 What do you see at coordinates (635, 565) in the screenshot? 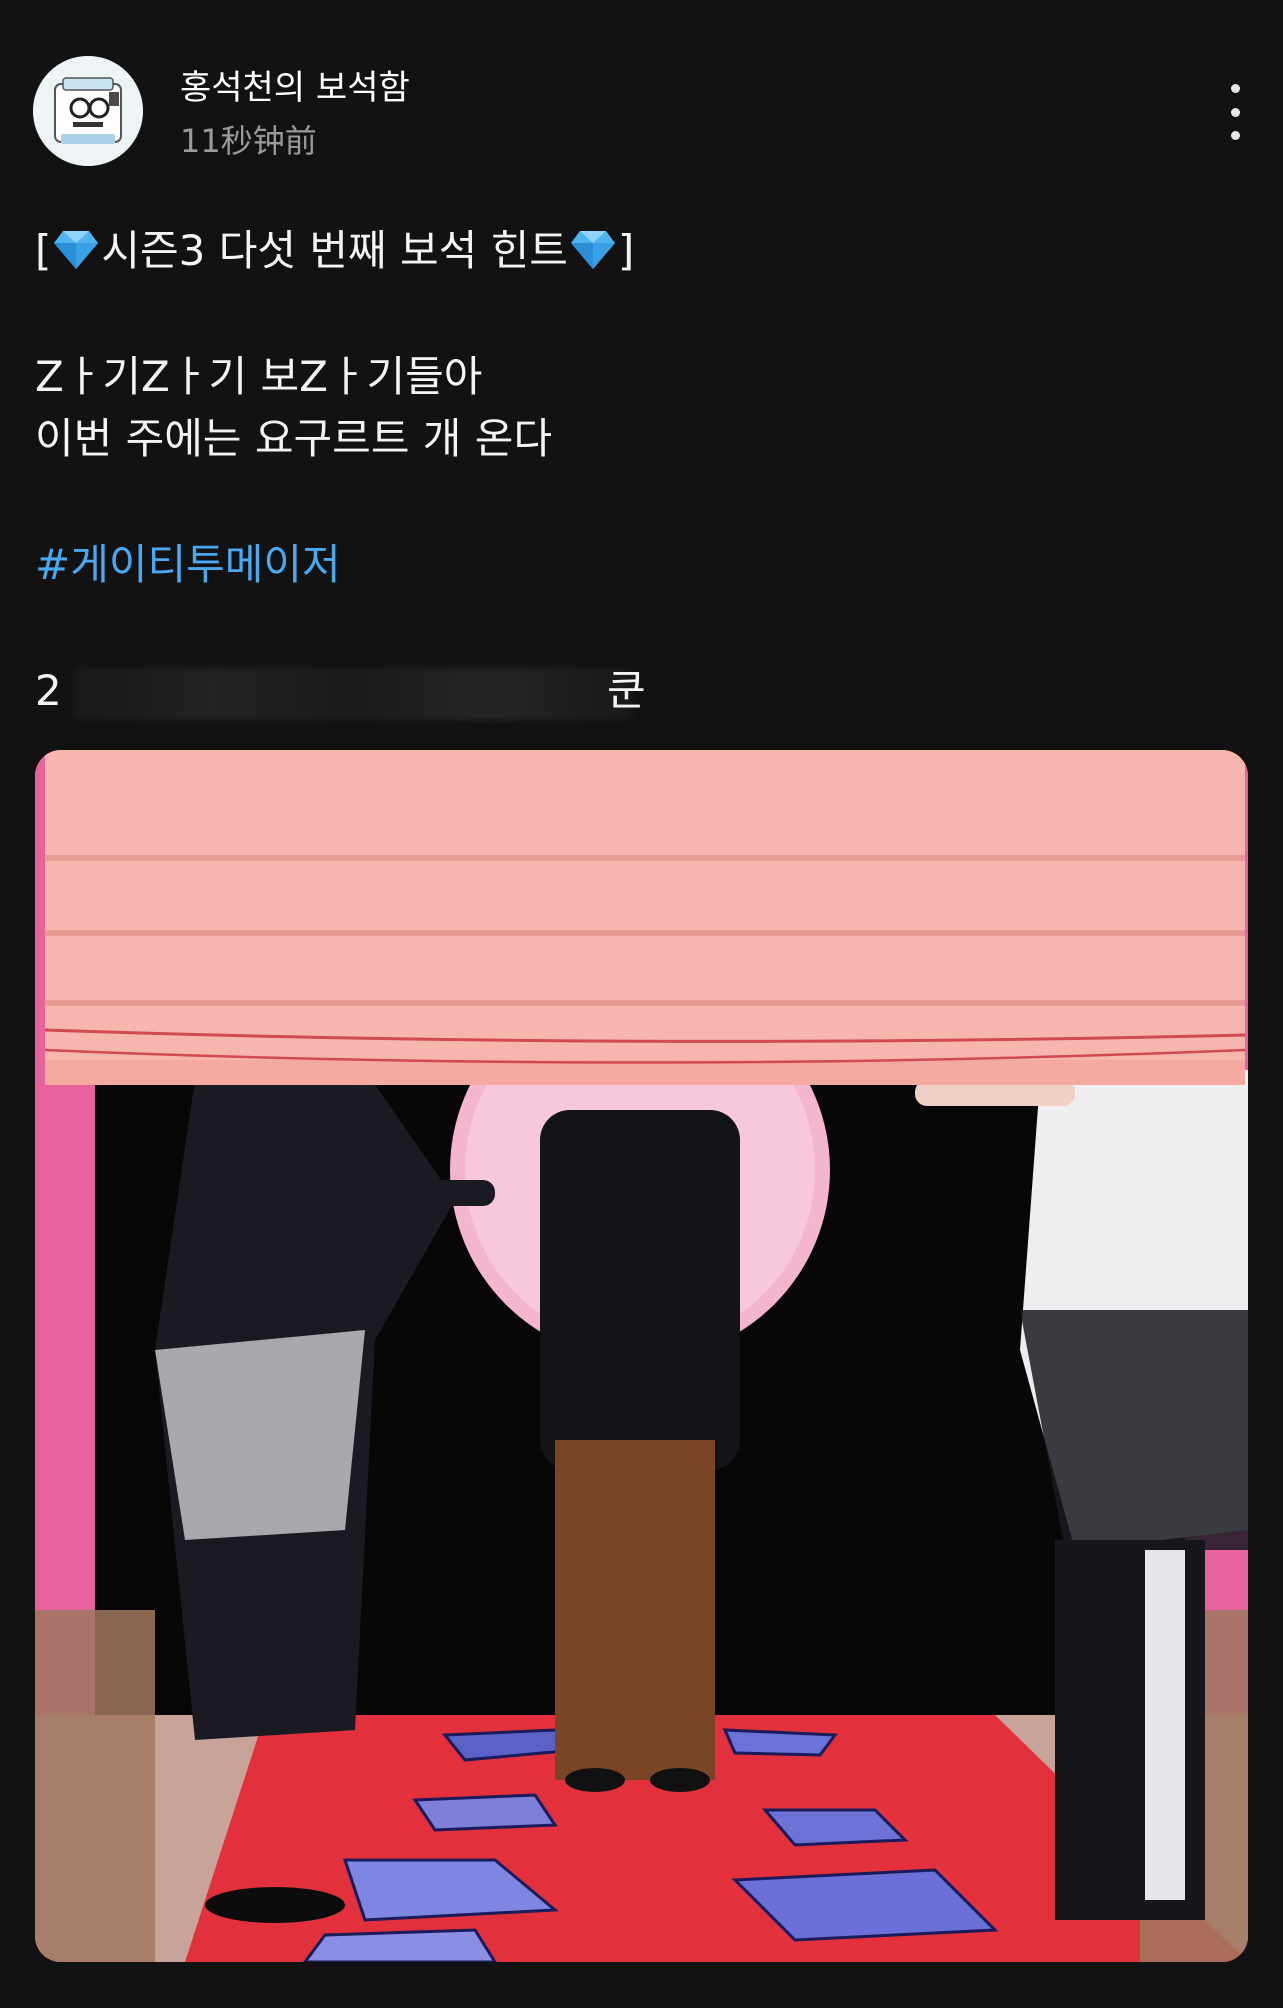
I see `hashtag-link: #게이티투메이저` at bounding box center [635, 565].